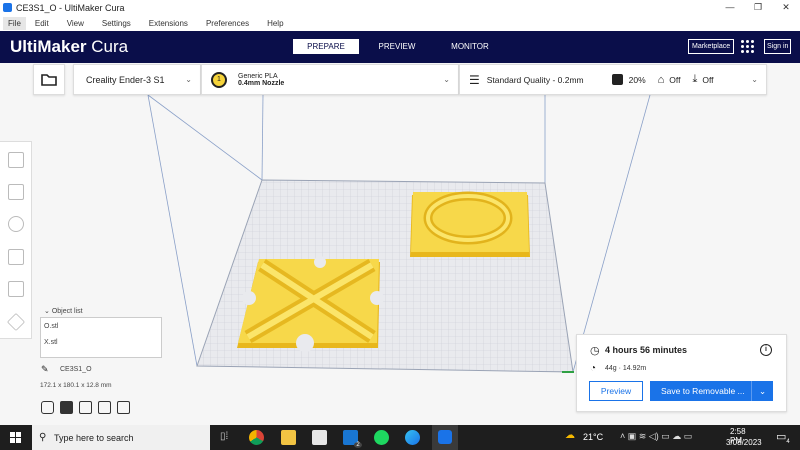  Describe the element at coordinates (15, 437) in the screenshot. I see `windows-start-icon` at that location.